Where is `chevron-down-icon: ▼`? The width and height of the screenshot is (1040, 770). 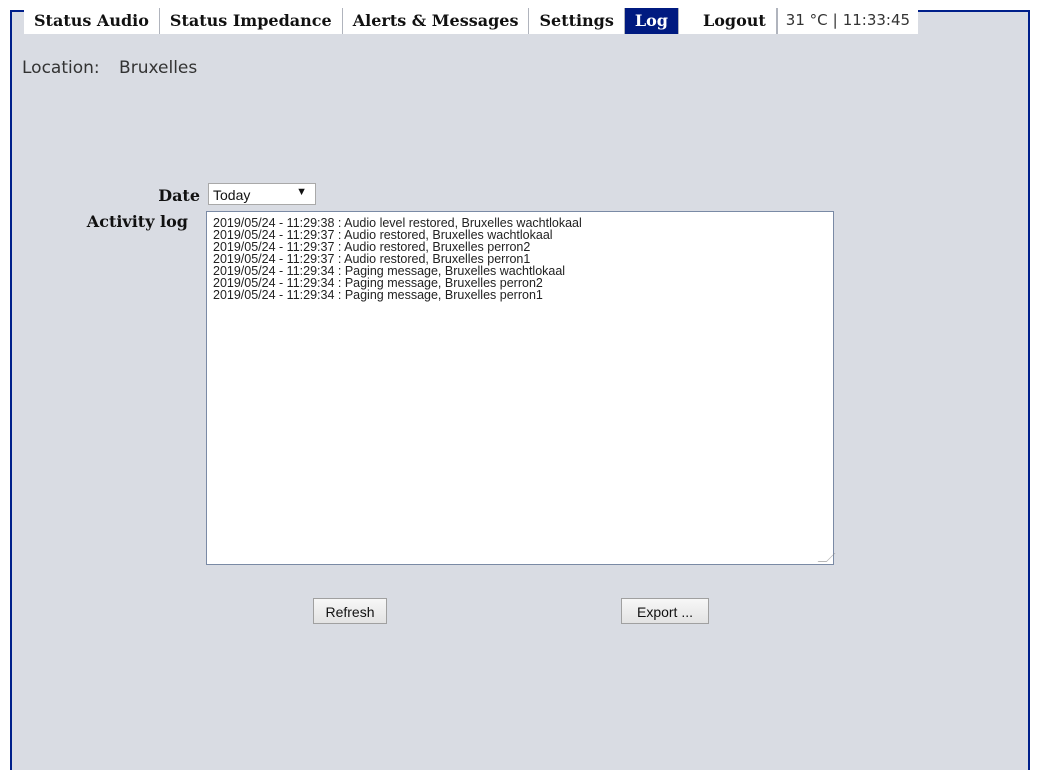
chevron-down-icon: ▼ is located at coordinates (301, 192).